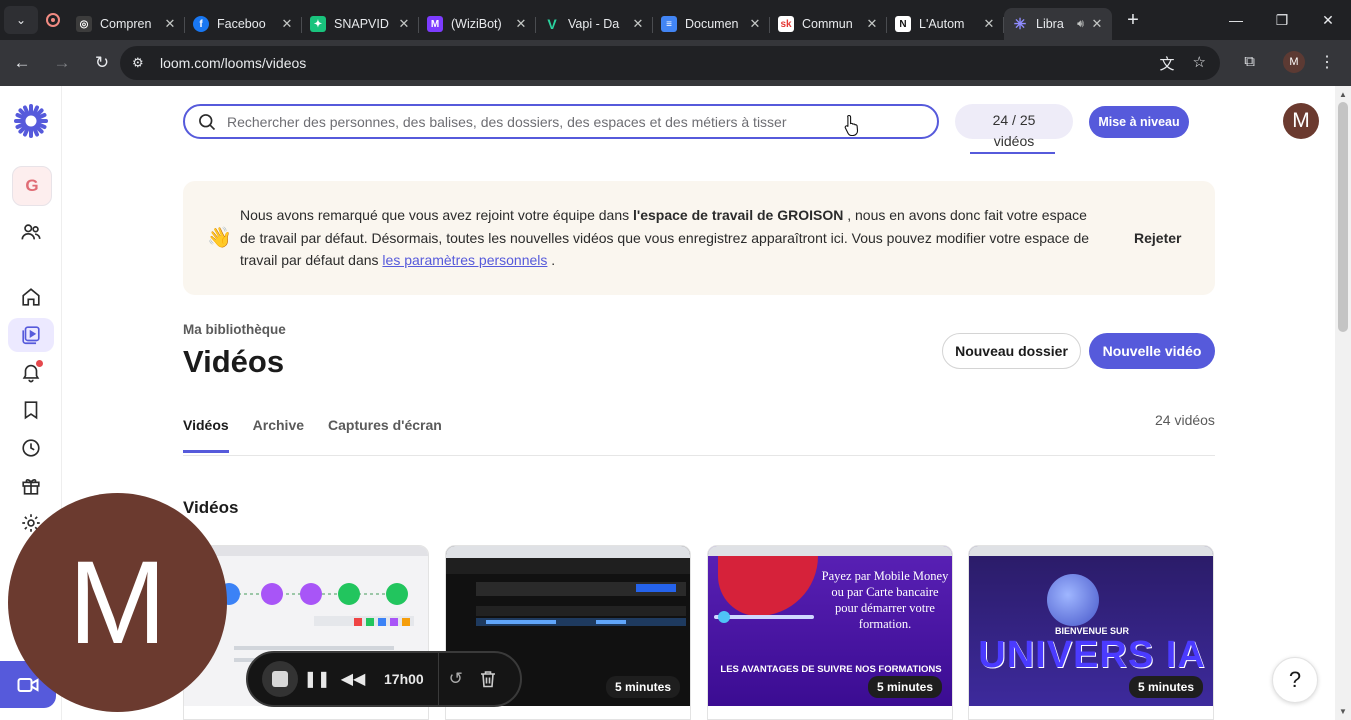 This screenshot has width=1351, height=720. I want to click on tab-title: Compren, so click(126, 24).